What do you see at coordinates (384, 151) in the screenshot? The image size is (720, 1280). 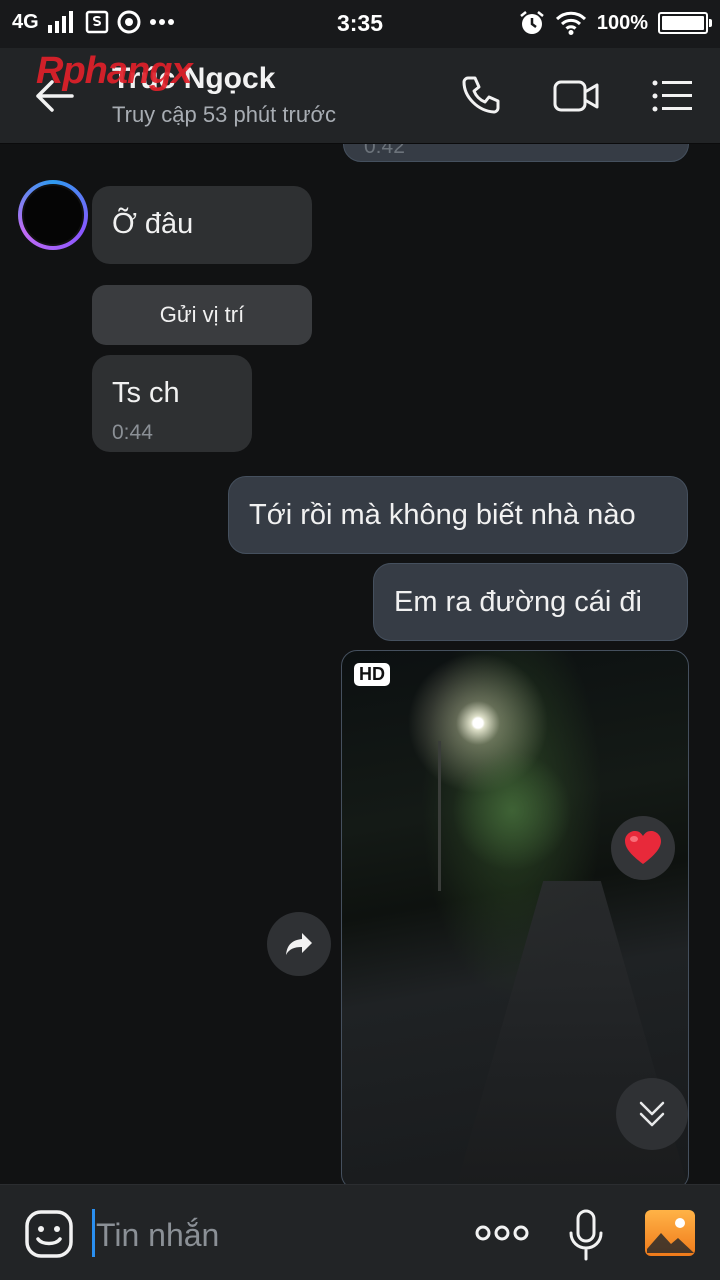 I see `prev-message-time: 0:42` at bounding box center [384, 151].